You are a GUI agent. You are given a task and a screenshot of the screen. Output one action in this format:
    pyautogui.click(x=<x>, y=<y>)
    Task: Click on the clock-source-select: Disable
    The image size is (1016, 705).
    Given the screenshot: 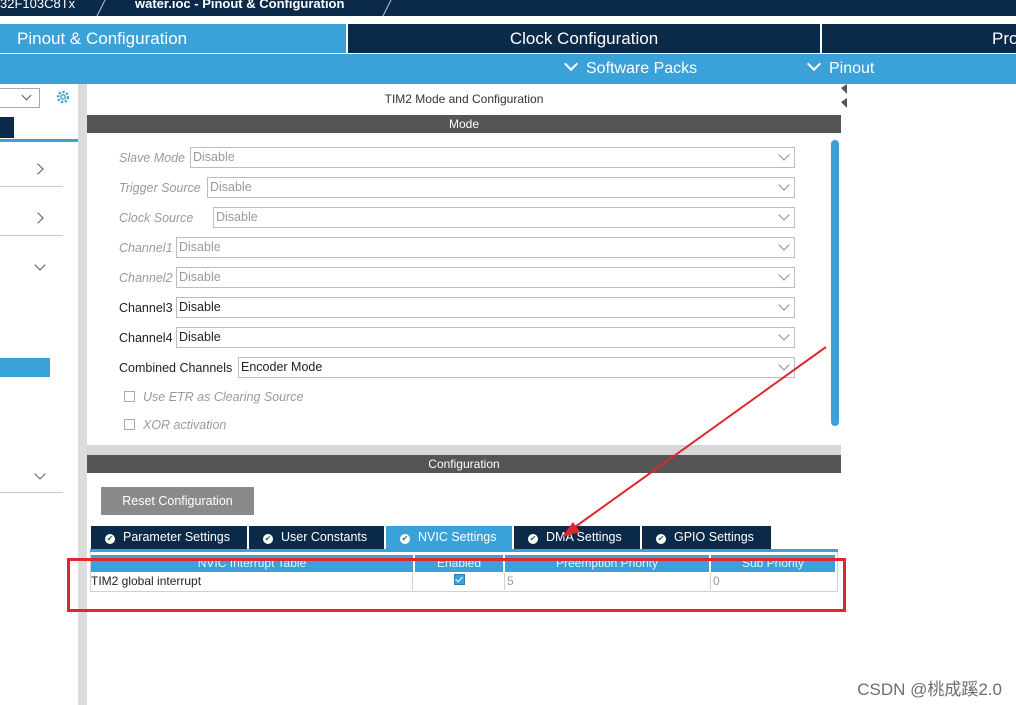 What is the action you would take?
    pyautogui.click(x=504, y=217)
    